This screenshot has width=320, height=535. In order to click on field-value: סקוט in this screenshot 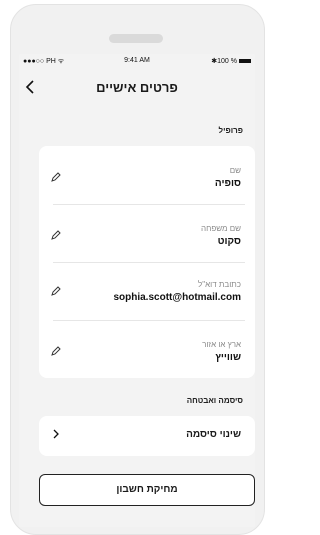, I will do `click(229, 241)`.